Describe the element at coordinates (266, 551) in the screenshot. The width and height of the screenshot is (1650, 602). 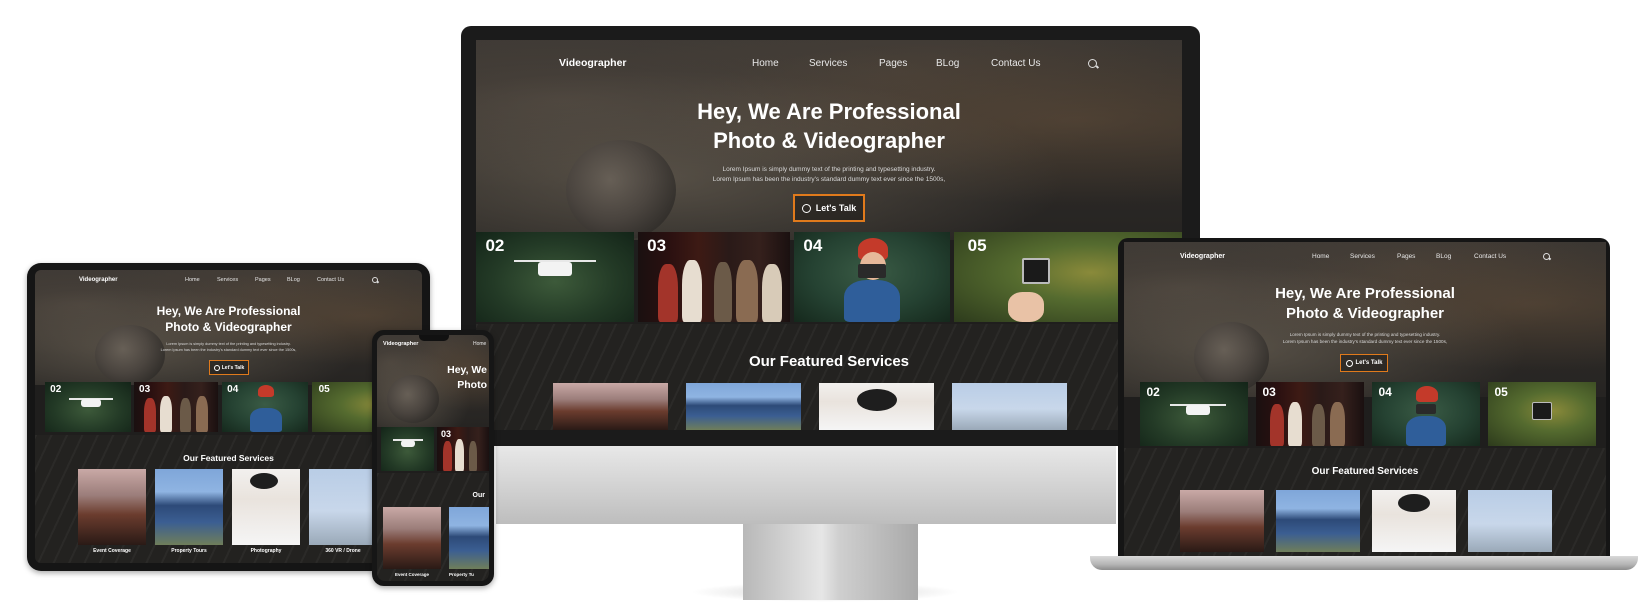
I see `caption-photography: Photography` at that location.